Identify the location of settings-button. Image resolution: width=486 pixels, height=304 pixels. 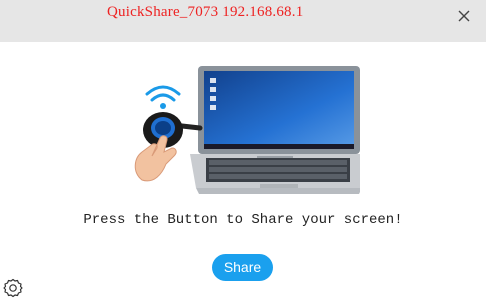
(13, 288).